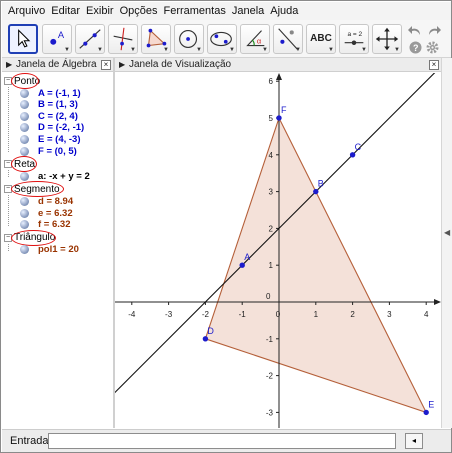 Image resolution: width=452 pixels, height=453 pixels. What do you see at coordinates (54, 225) in the screenshot?
I see `algebra-object-text: f = 6.32` at bounding box center [54, 225].